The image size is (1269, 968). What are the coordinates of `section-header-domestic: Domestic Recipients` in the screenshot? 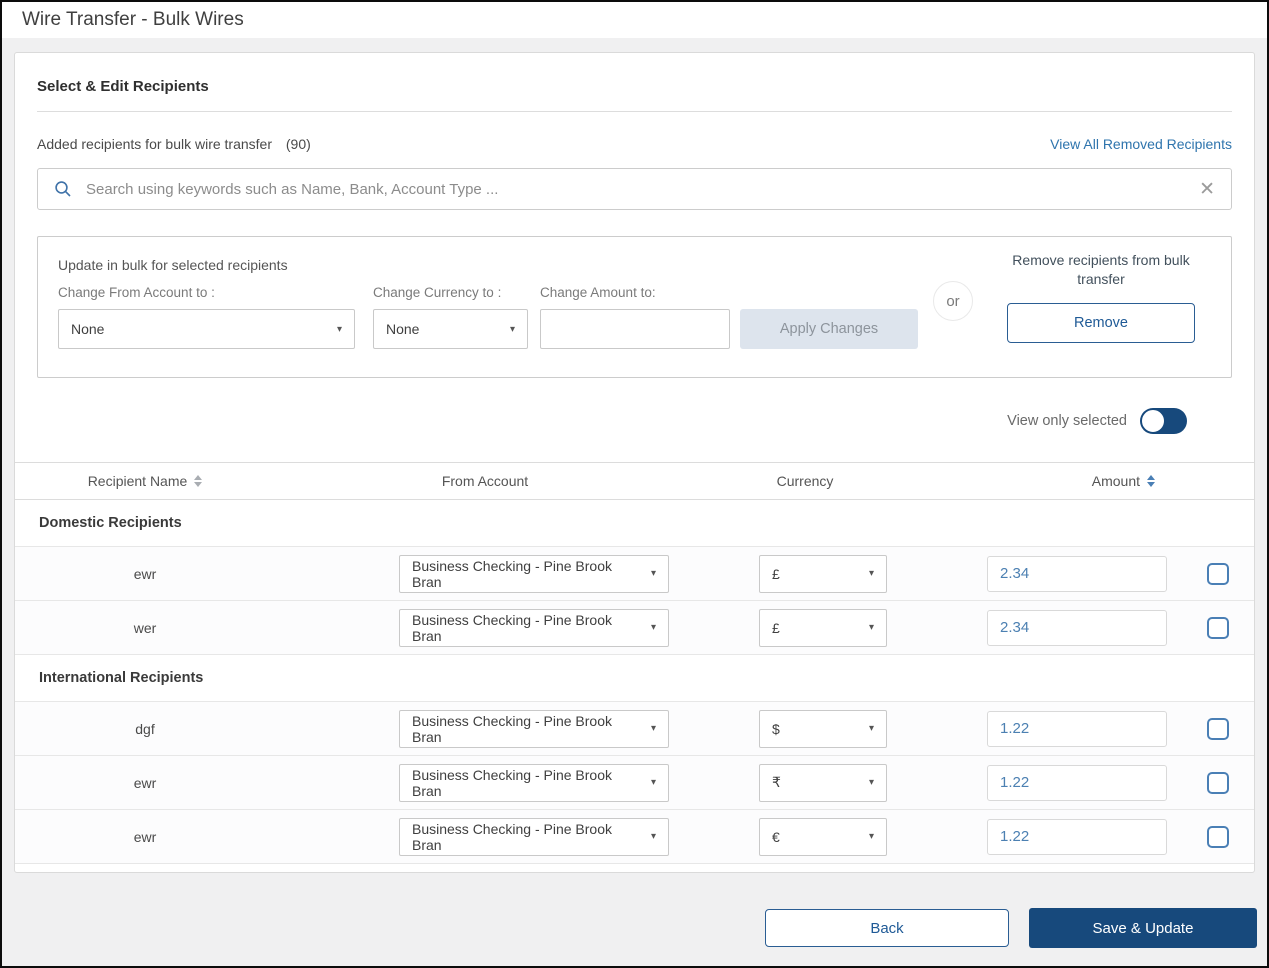 It's located at (634, 523).